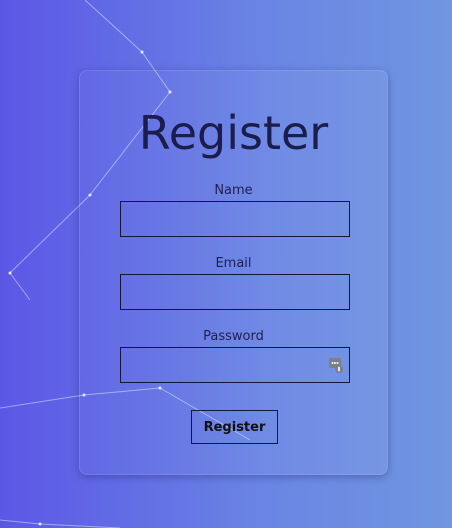  What do you see at coordinates (336, 365) in the screenshot?
I see `password-manager-icon` at bounding box center [336, 365].